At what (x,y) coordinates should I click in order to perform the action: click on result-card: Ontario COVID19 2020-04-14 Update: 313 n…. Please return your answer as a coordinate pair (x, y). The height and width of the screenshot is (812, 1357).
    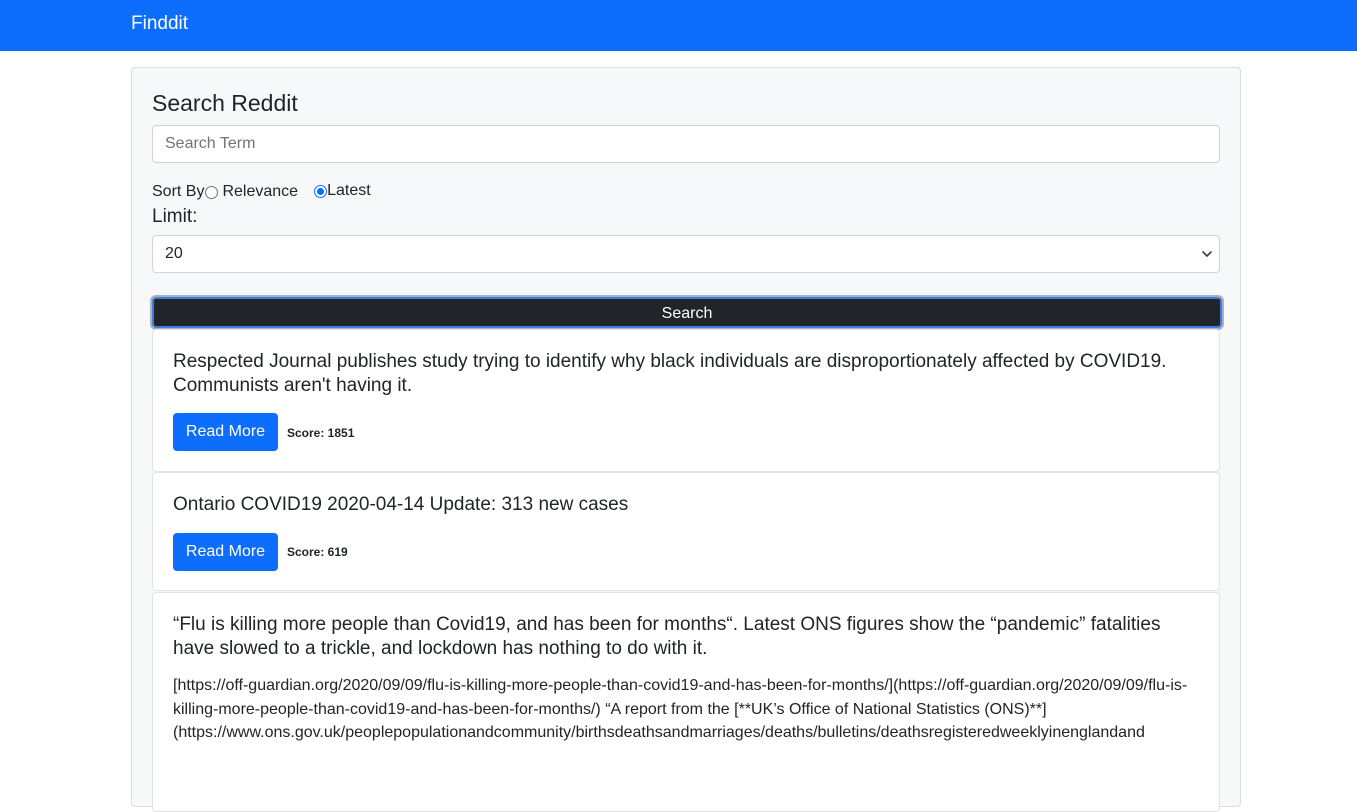
    Looking at the image, I should click on (686, 531).